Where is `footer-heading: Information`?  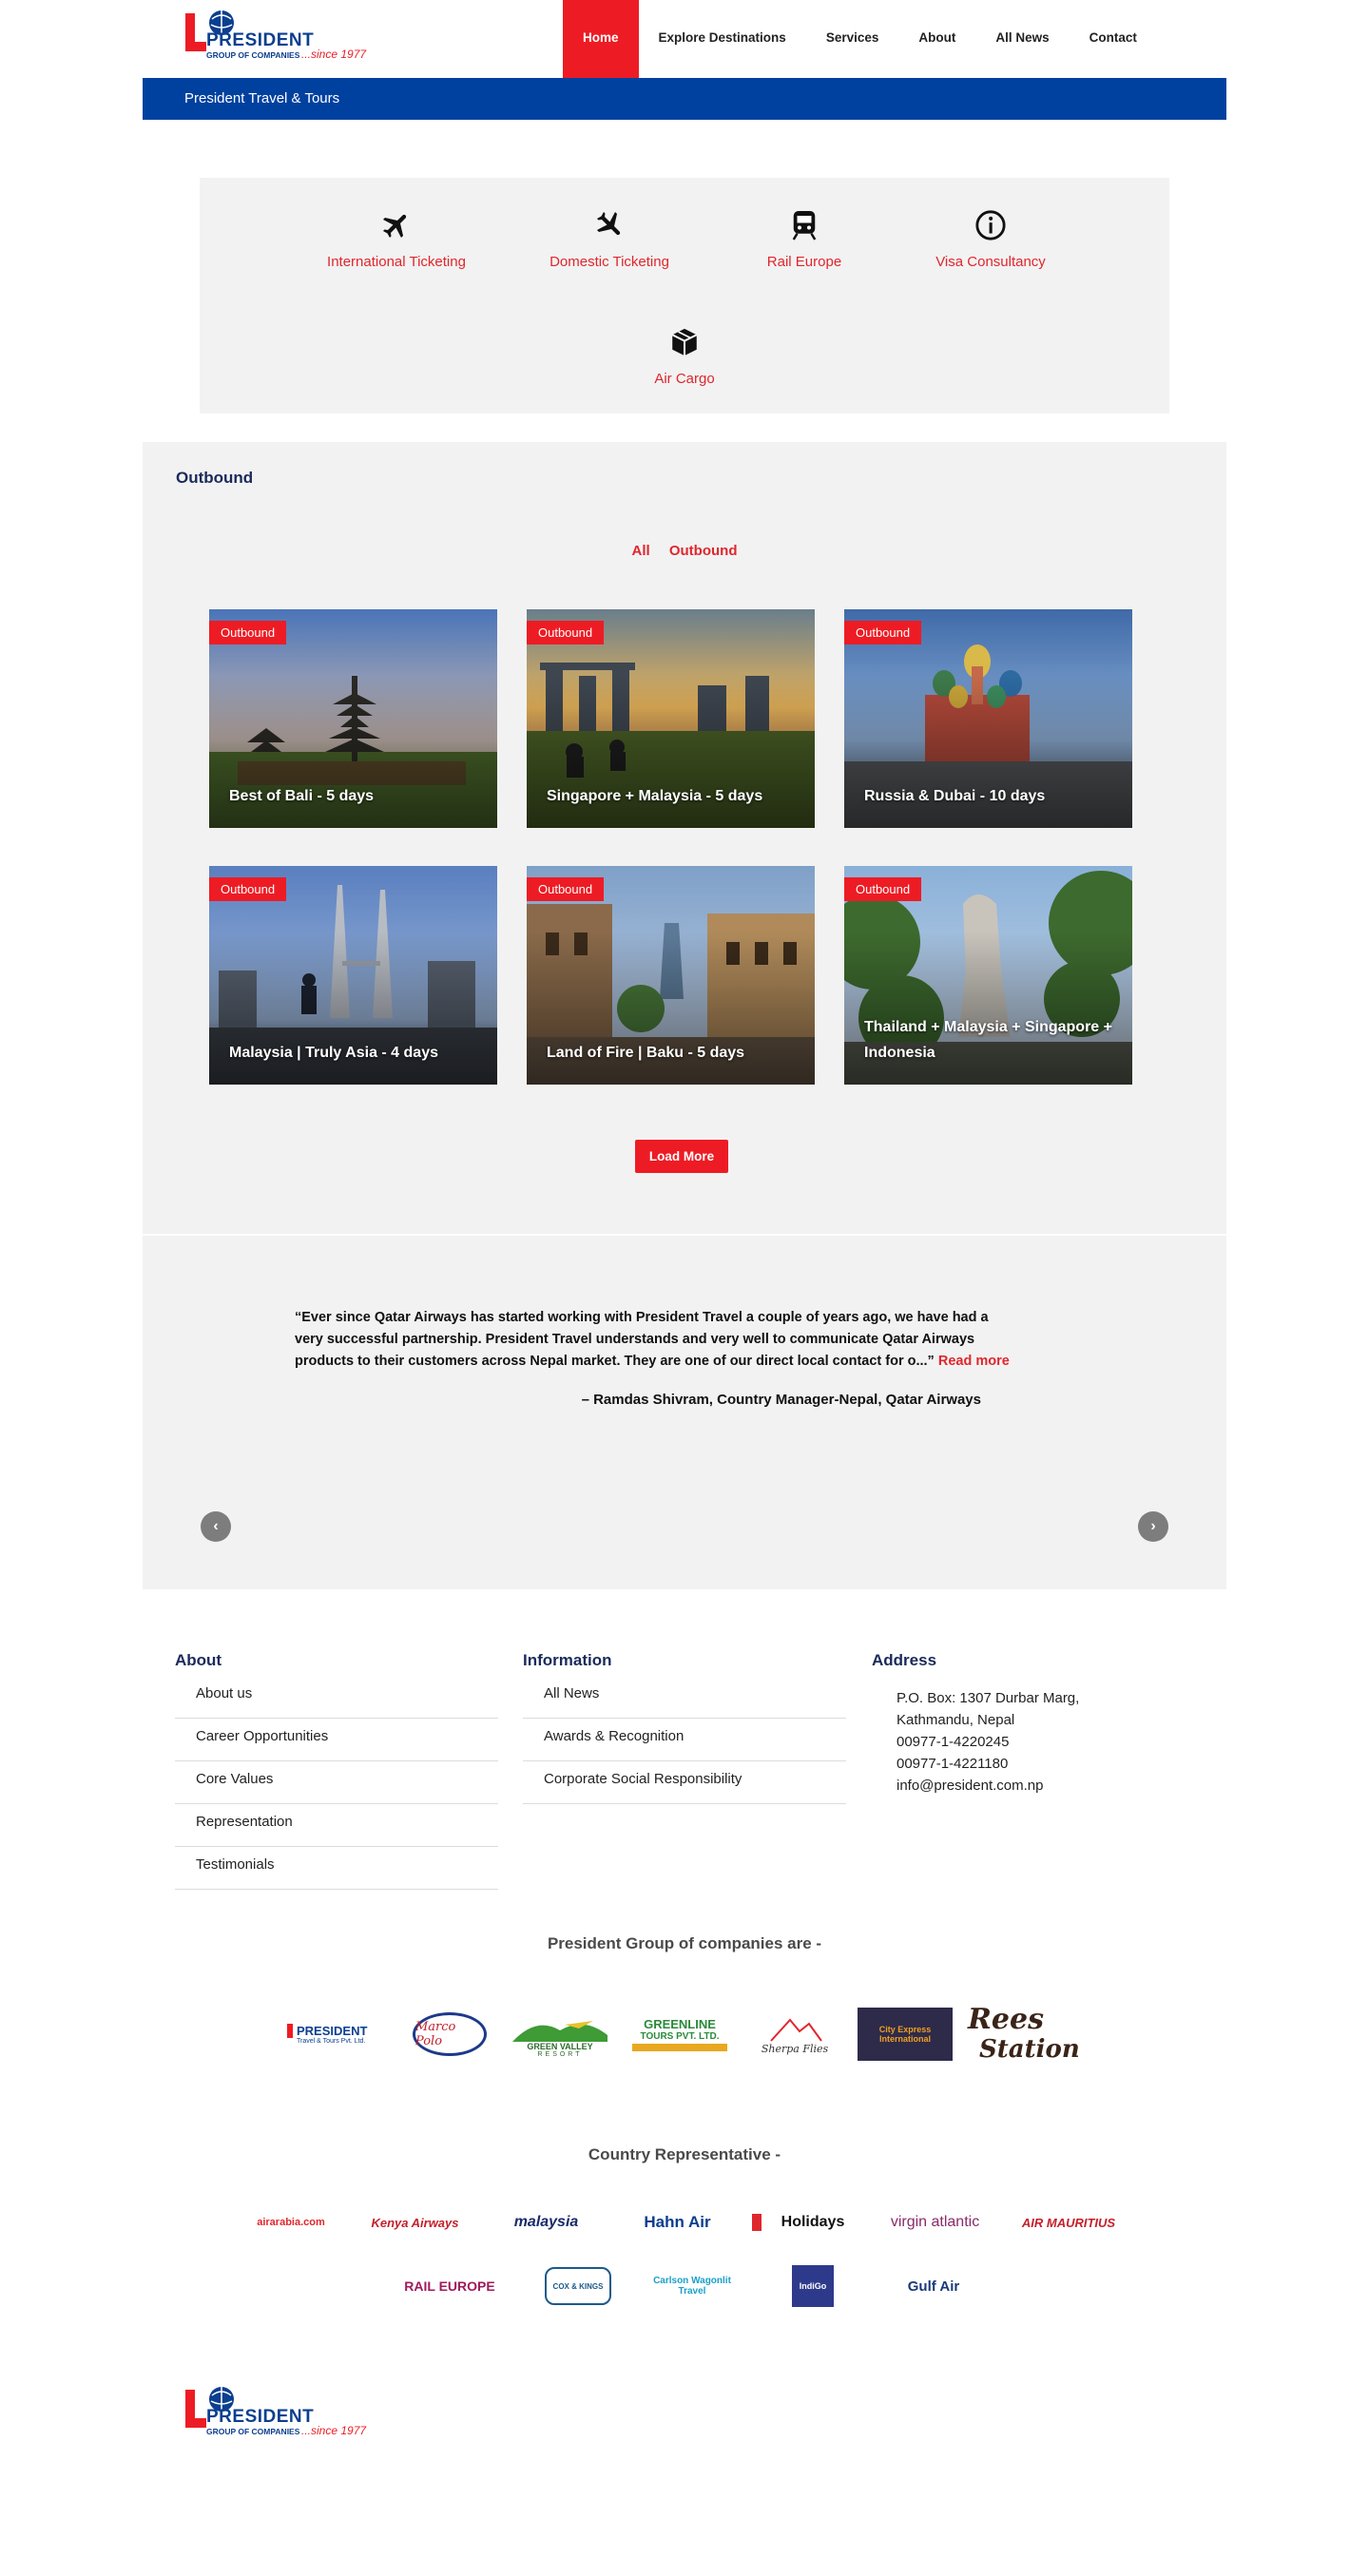
footer-heading: Information is located at coordinates (567, 1660).